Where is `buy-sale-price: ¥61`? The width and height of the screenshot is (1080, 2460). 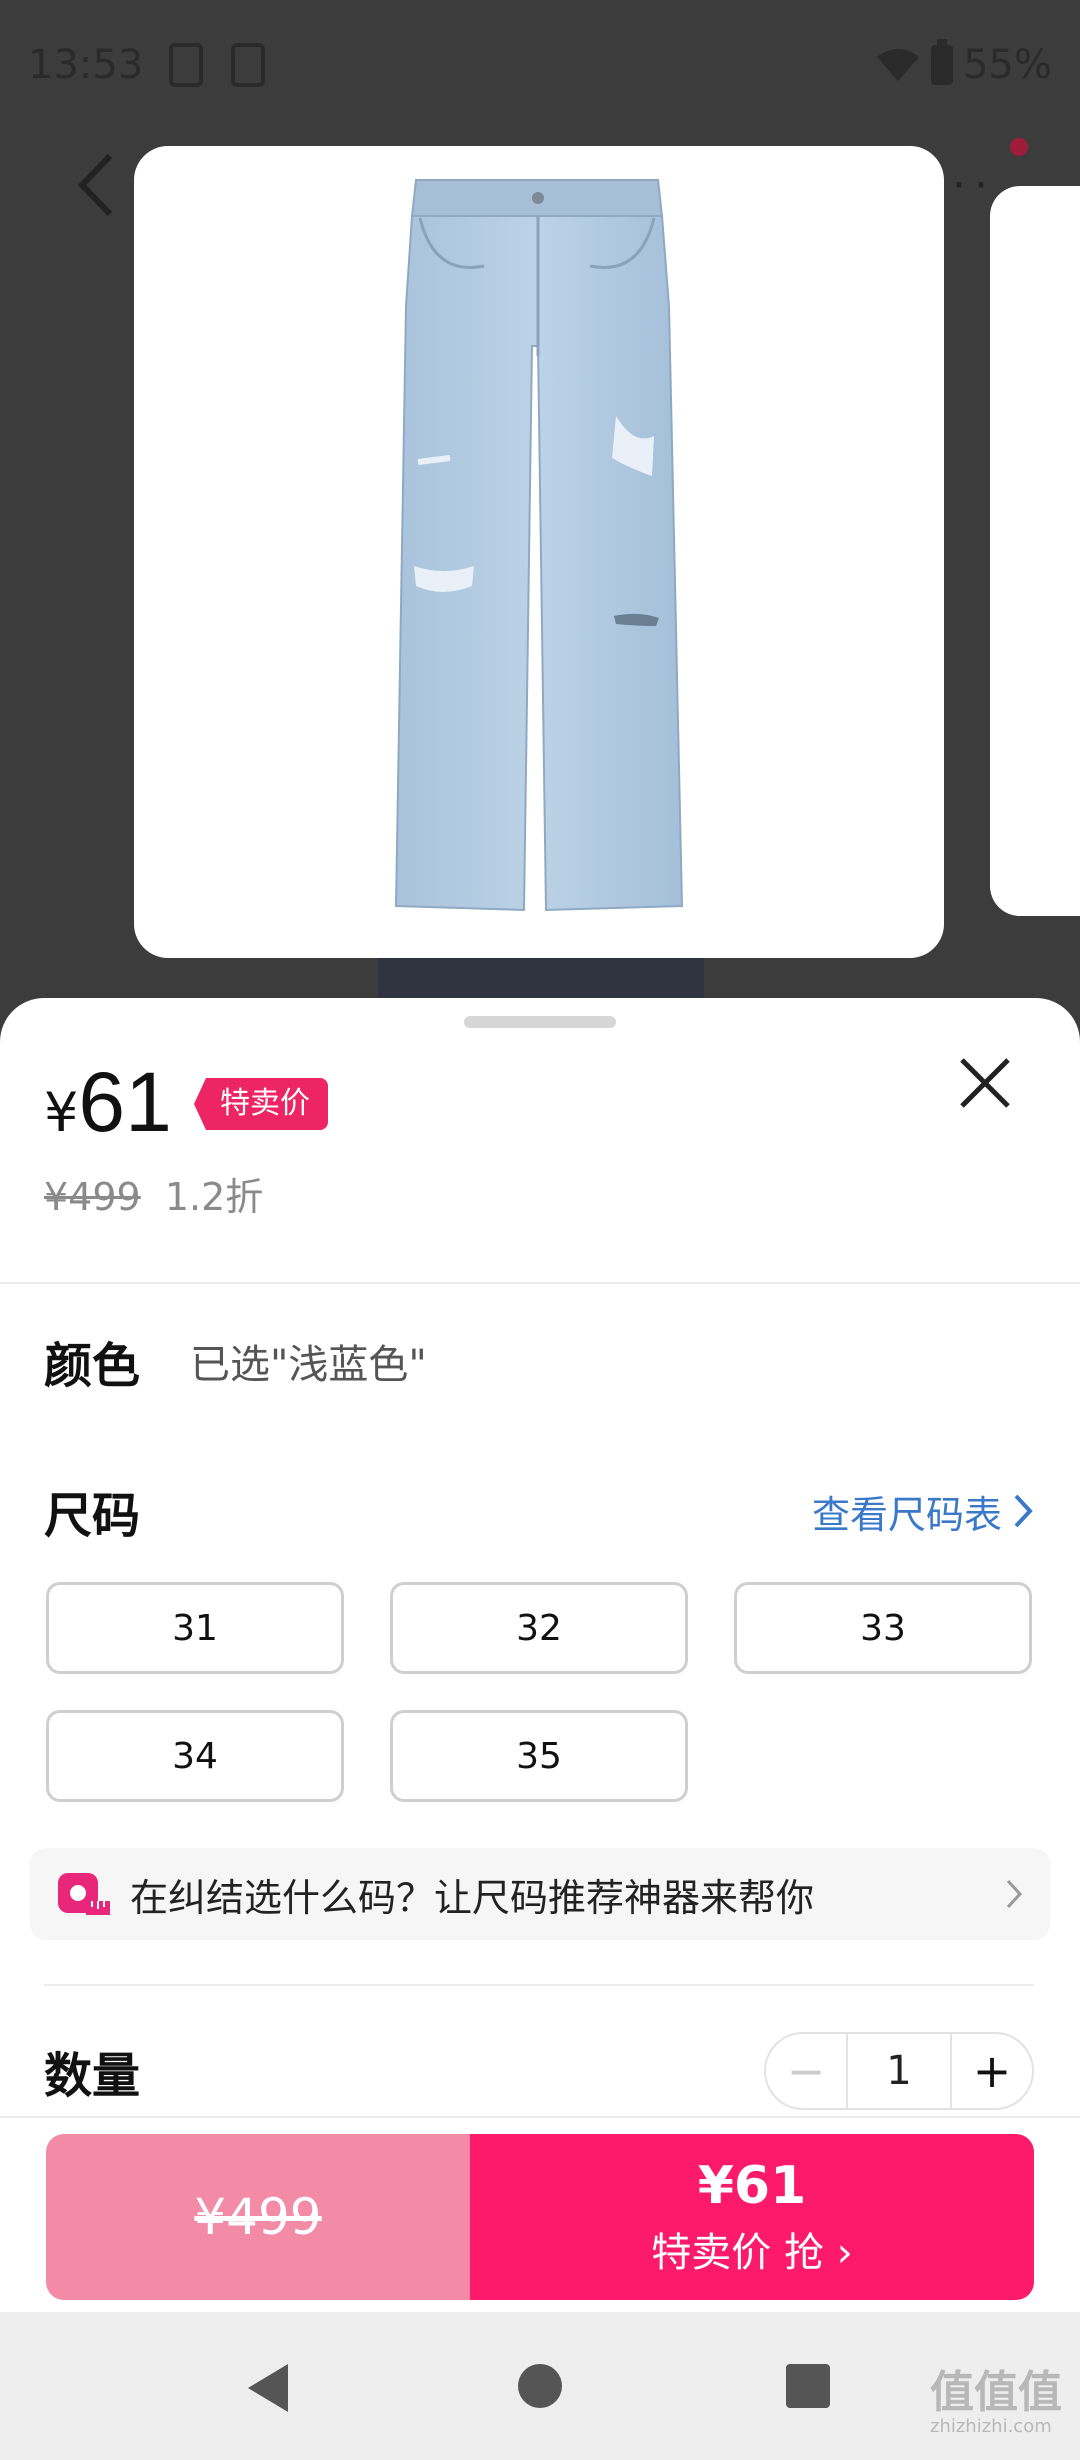
buy-sale-price: ¥61 is located at coordinates (752, 2186).